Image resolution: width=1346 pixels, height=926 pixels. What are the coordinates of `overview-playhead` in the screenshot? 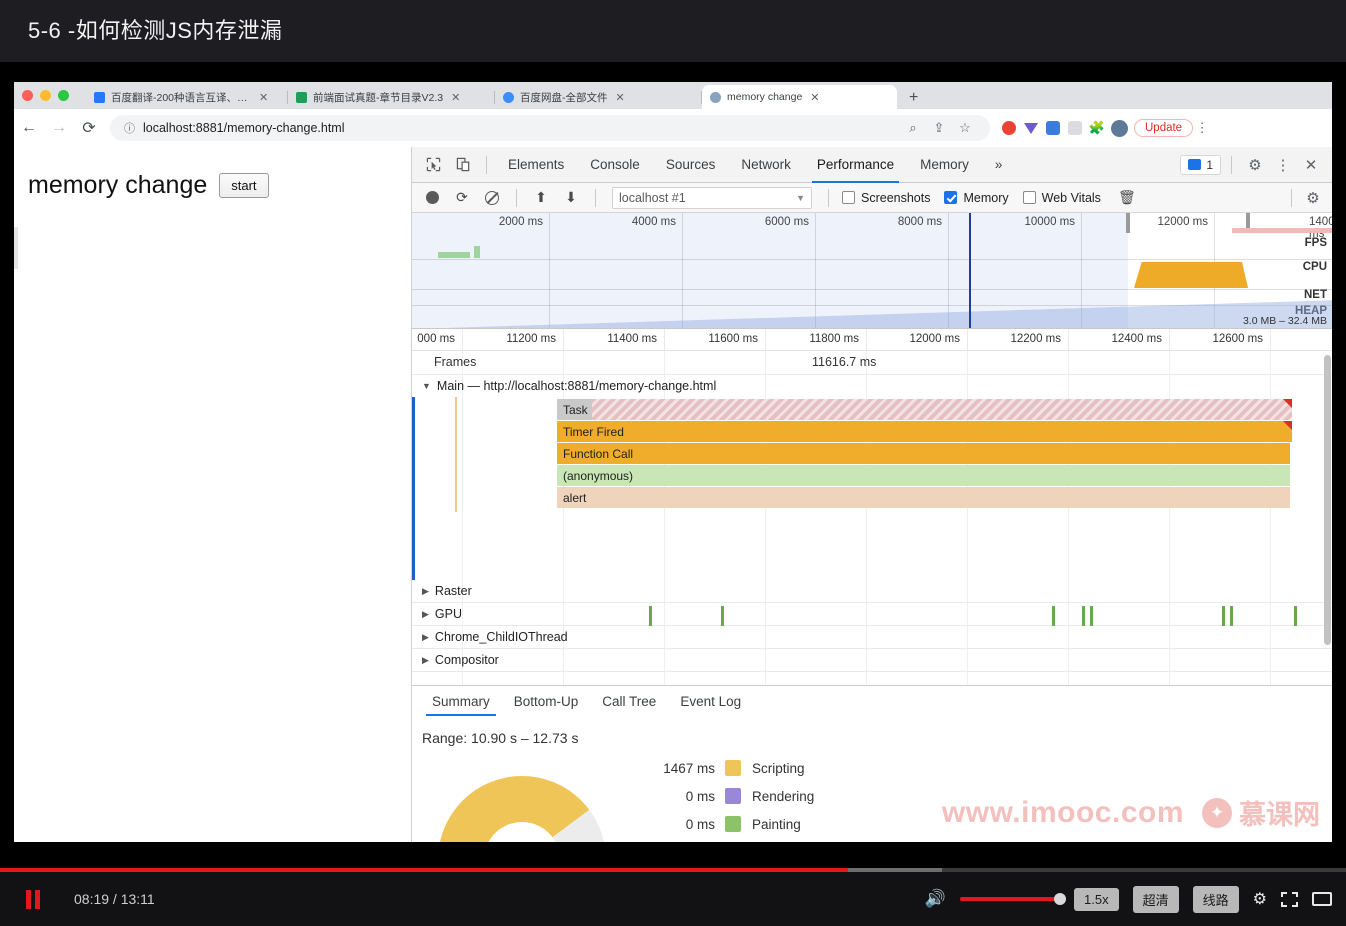 It's located at (970, 270).